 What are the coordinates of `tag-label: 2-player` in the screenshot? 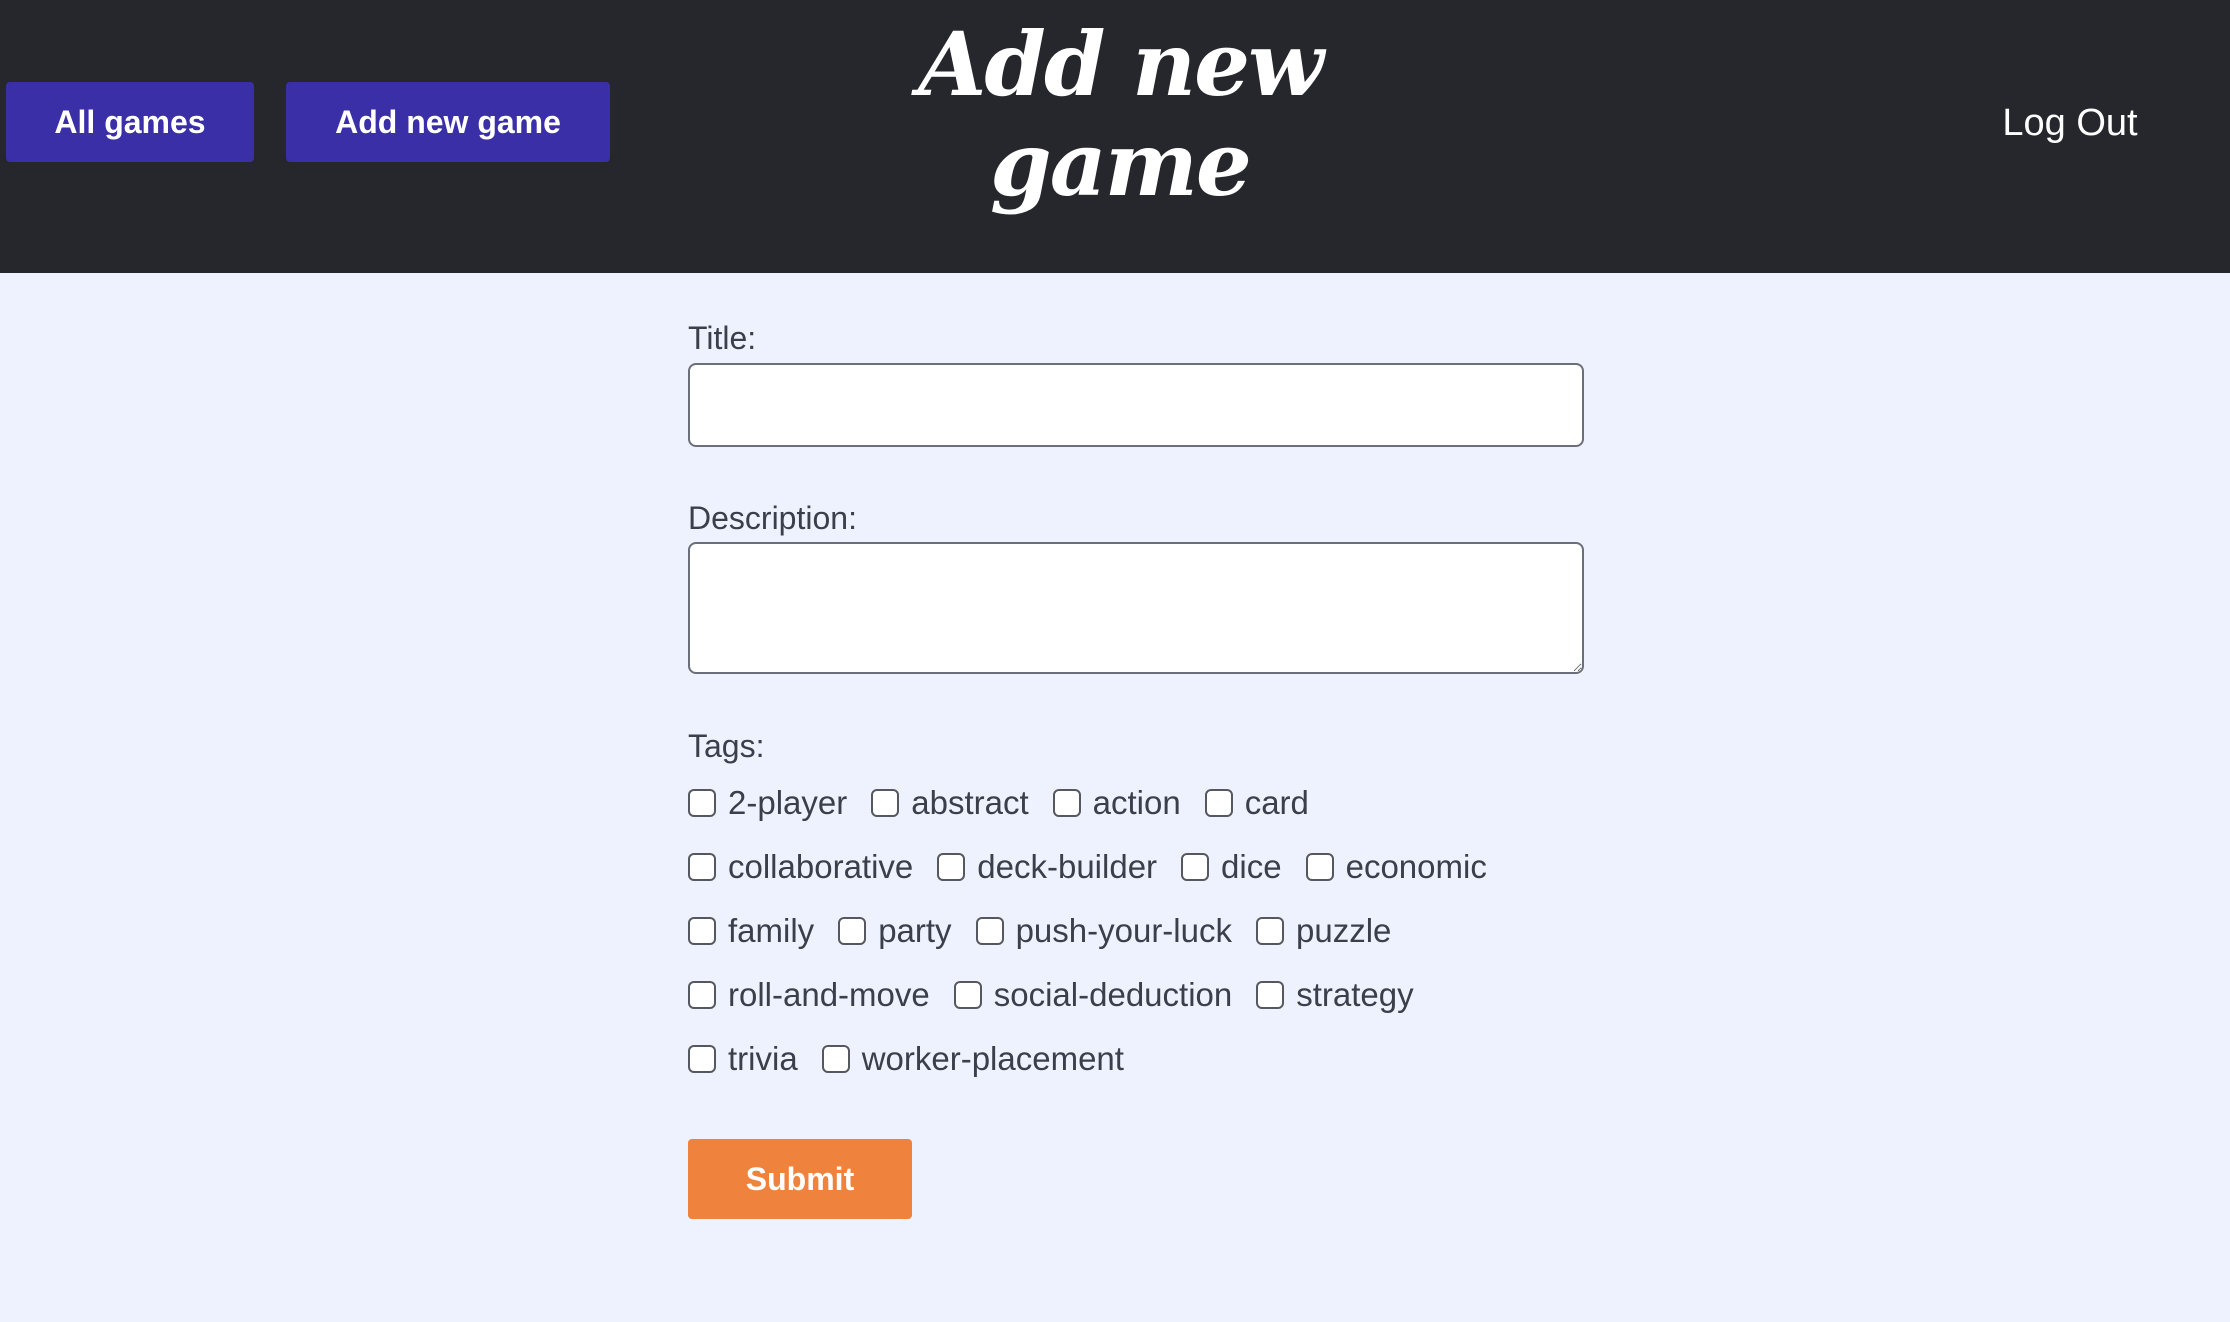 It's located at (788, 802).